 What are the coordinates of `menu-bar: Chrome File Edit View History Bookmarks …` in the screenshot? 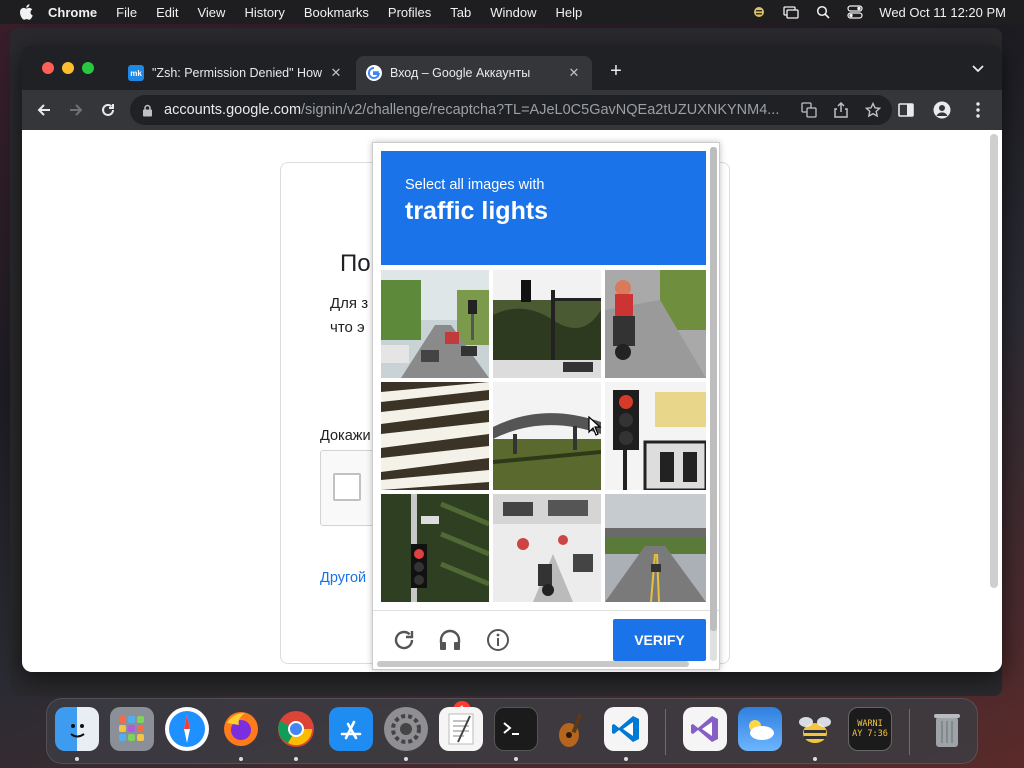 It's located at (512, 12).